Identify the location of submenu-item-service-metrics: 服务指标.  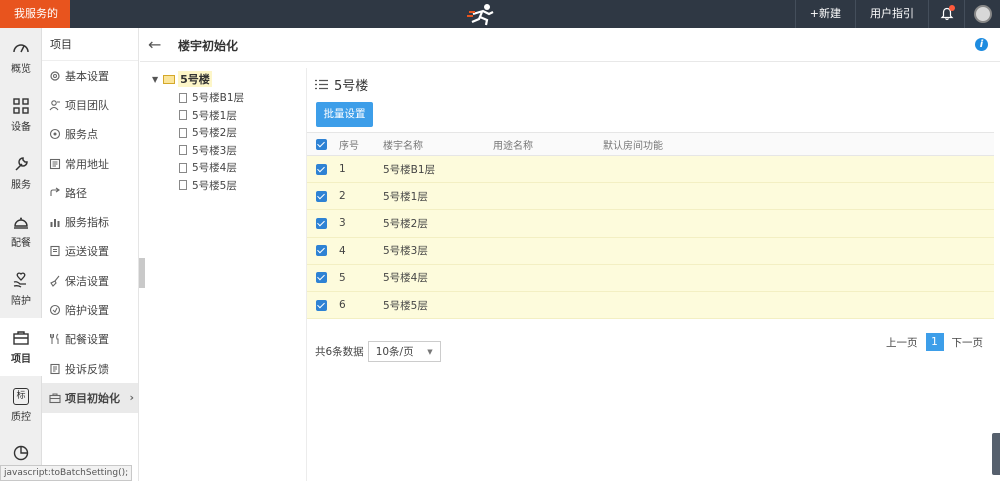
(90, 221).